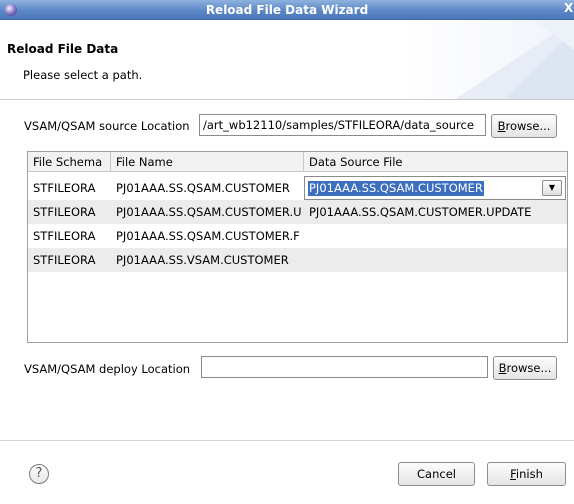 Image resolution: width=574 pixels, height=504 pixels. I want to click on column-file-name: File Name, so click(207, 162).